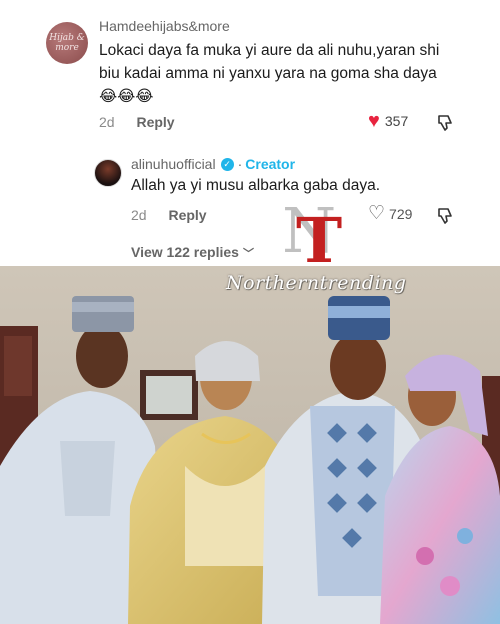 This screenshot has width=500, height=624. I want to click on creator-like-button: ♡ 729, so click(390, 213).